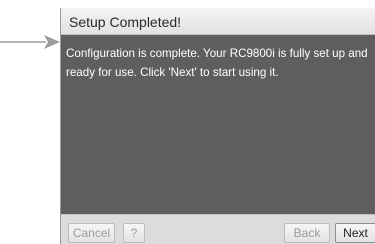  I want to click on dialog-title: Setup Completed!, so click(125, 22).